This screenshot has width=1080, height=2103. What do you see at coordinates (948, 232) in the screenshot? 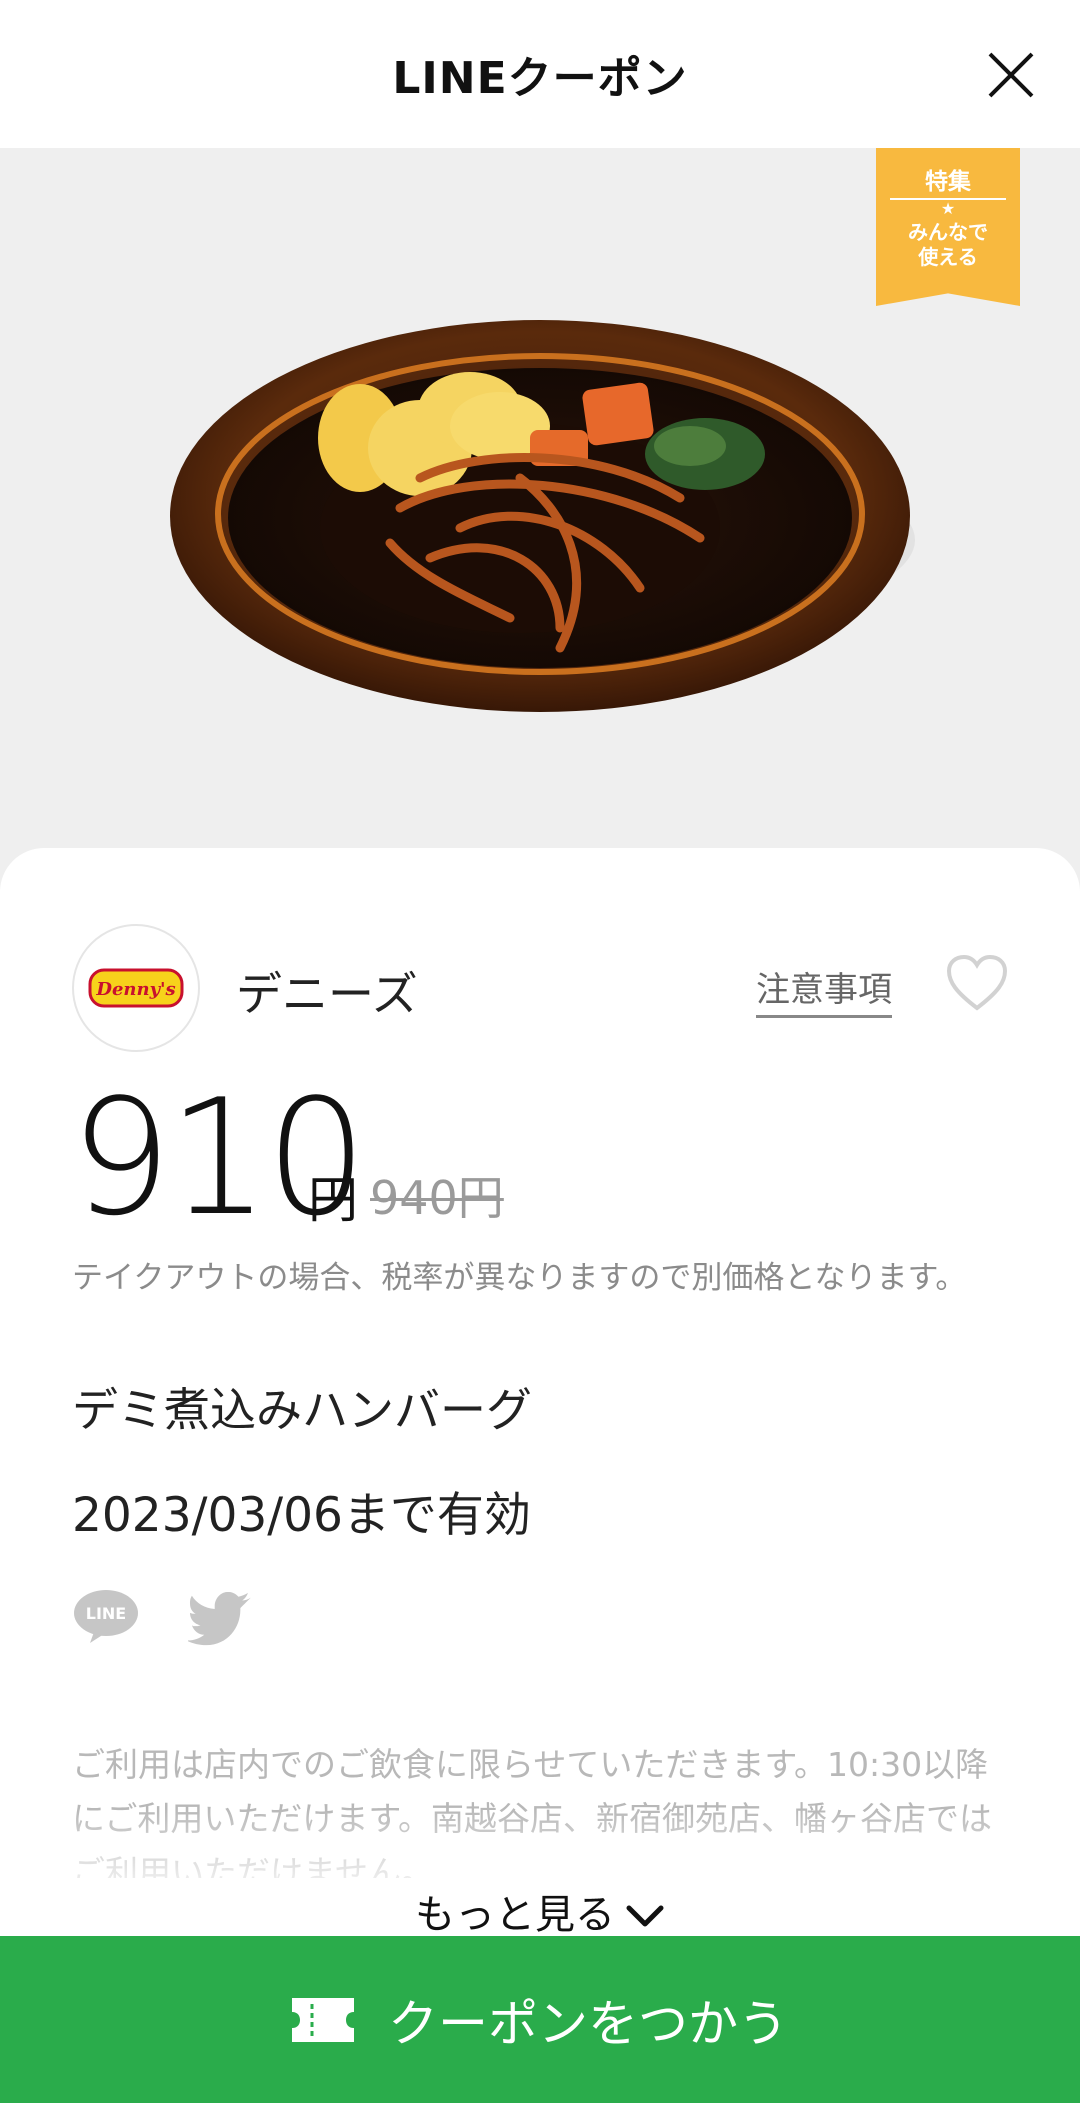
I see `badge-line-2: みんなで` at bounding box center [948, 232].